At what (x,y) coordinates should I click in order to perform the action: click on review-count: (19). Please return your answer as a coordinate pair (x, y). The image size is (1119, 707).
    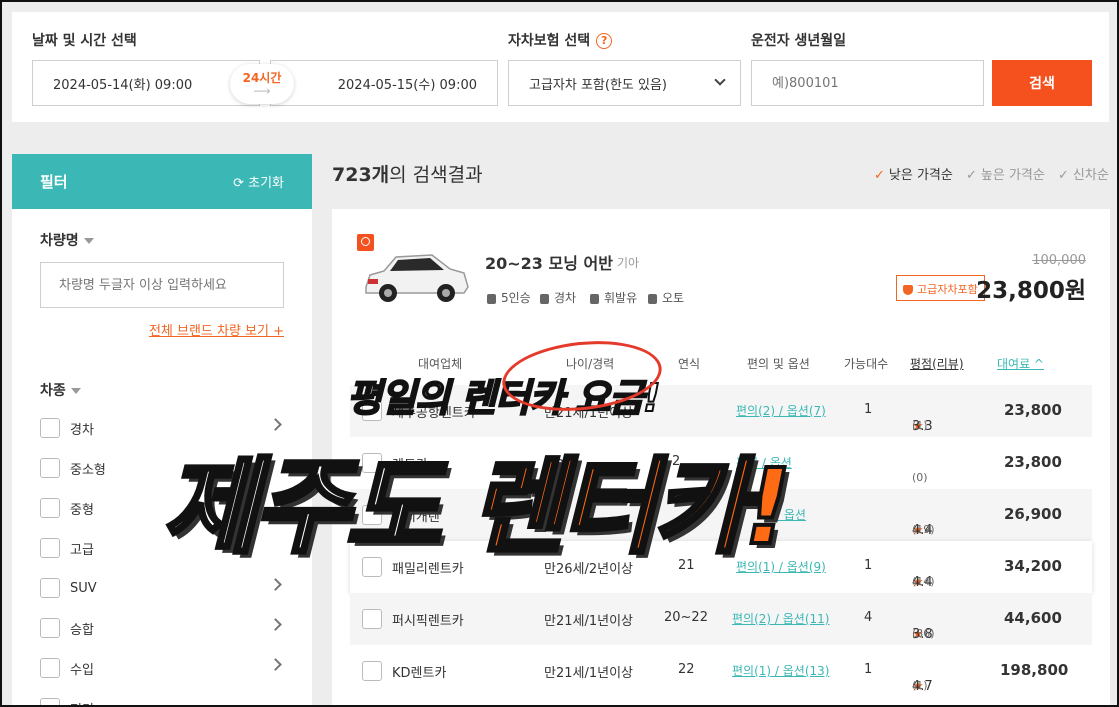
    Looking at the image, I should click on (923, 529).